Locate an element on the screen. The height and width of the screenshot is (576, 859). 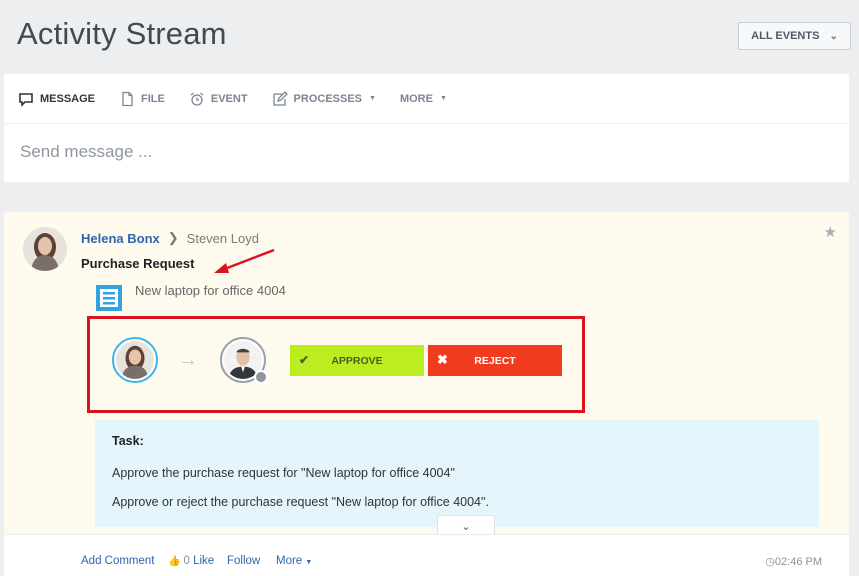
tab-file-label: FILE is located at coordinates (153, 98).